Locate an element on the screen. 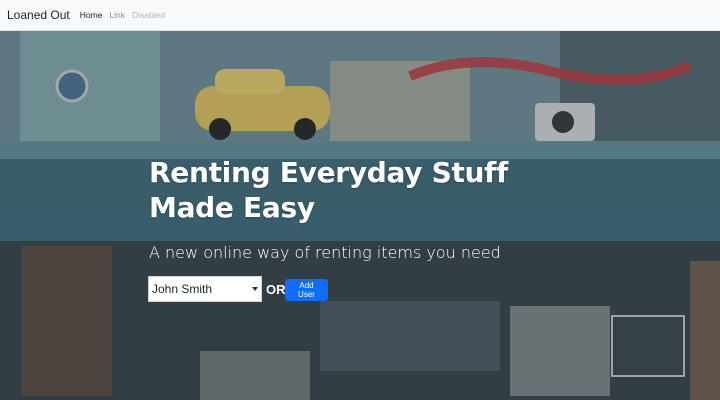  or-label: OR is located at coordinates (276, 289).